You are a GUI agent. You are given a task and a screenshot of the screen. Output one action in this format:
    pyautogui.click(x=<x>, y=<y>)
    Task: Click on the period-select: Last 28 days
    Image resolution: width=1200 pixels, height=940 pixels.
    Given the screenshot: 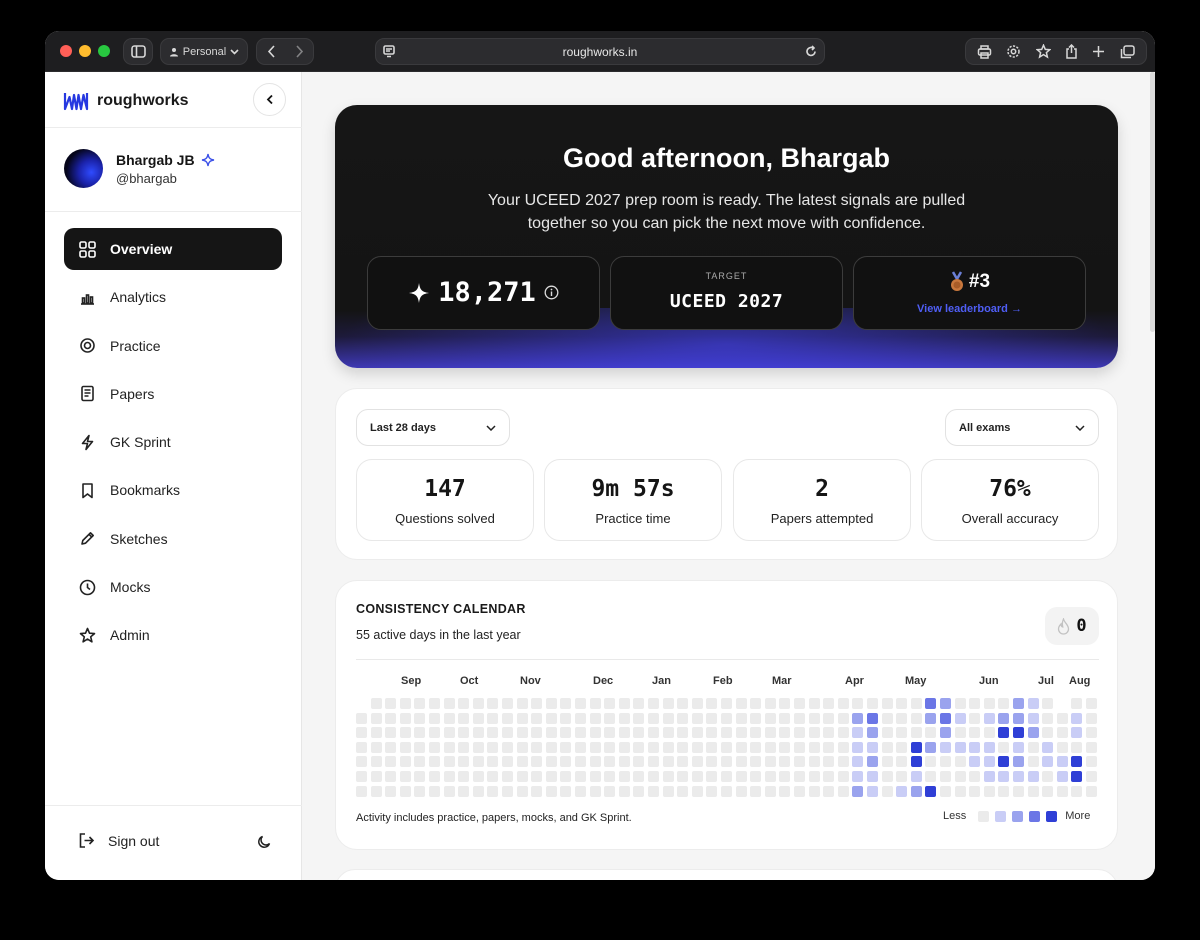 What is the action you would take?
    pyautogui.click(x=433, y=427)
    